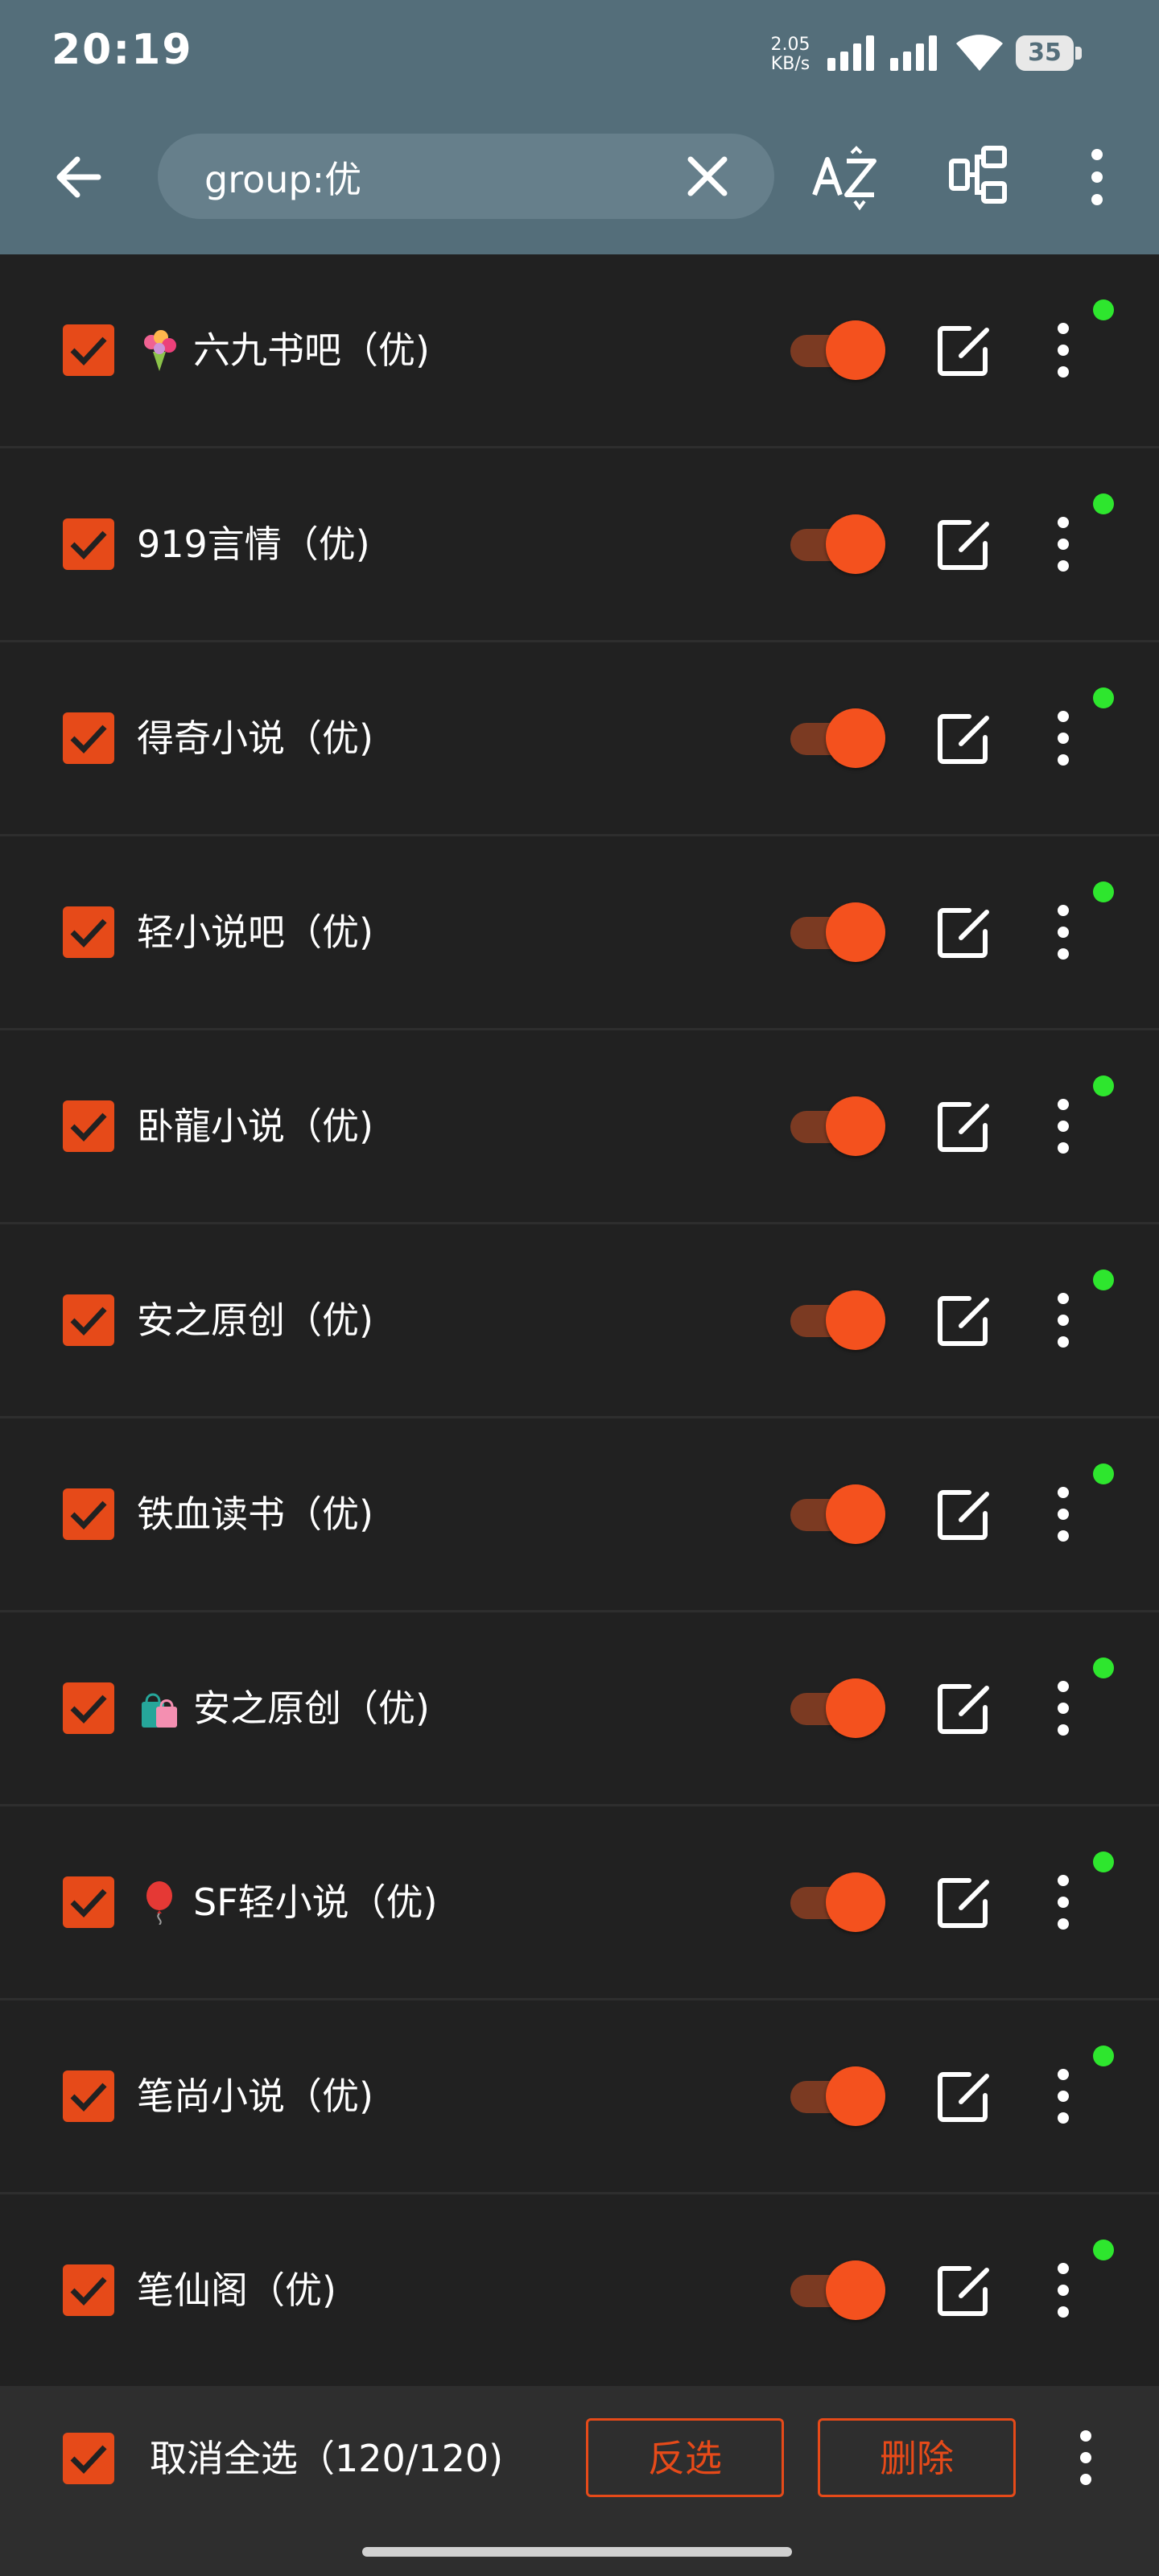  I want to click on delete-button: 删除, so click(917, 2457).